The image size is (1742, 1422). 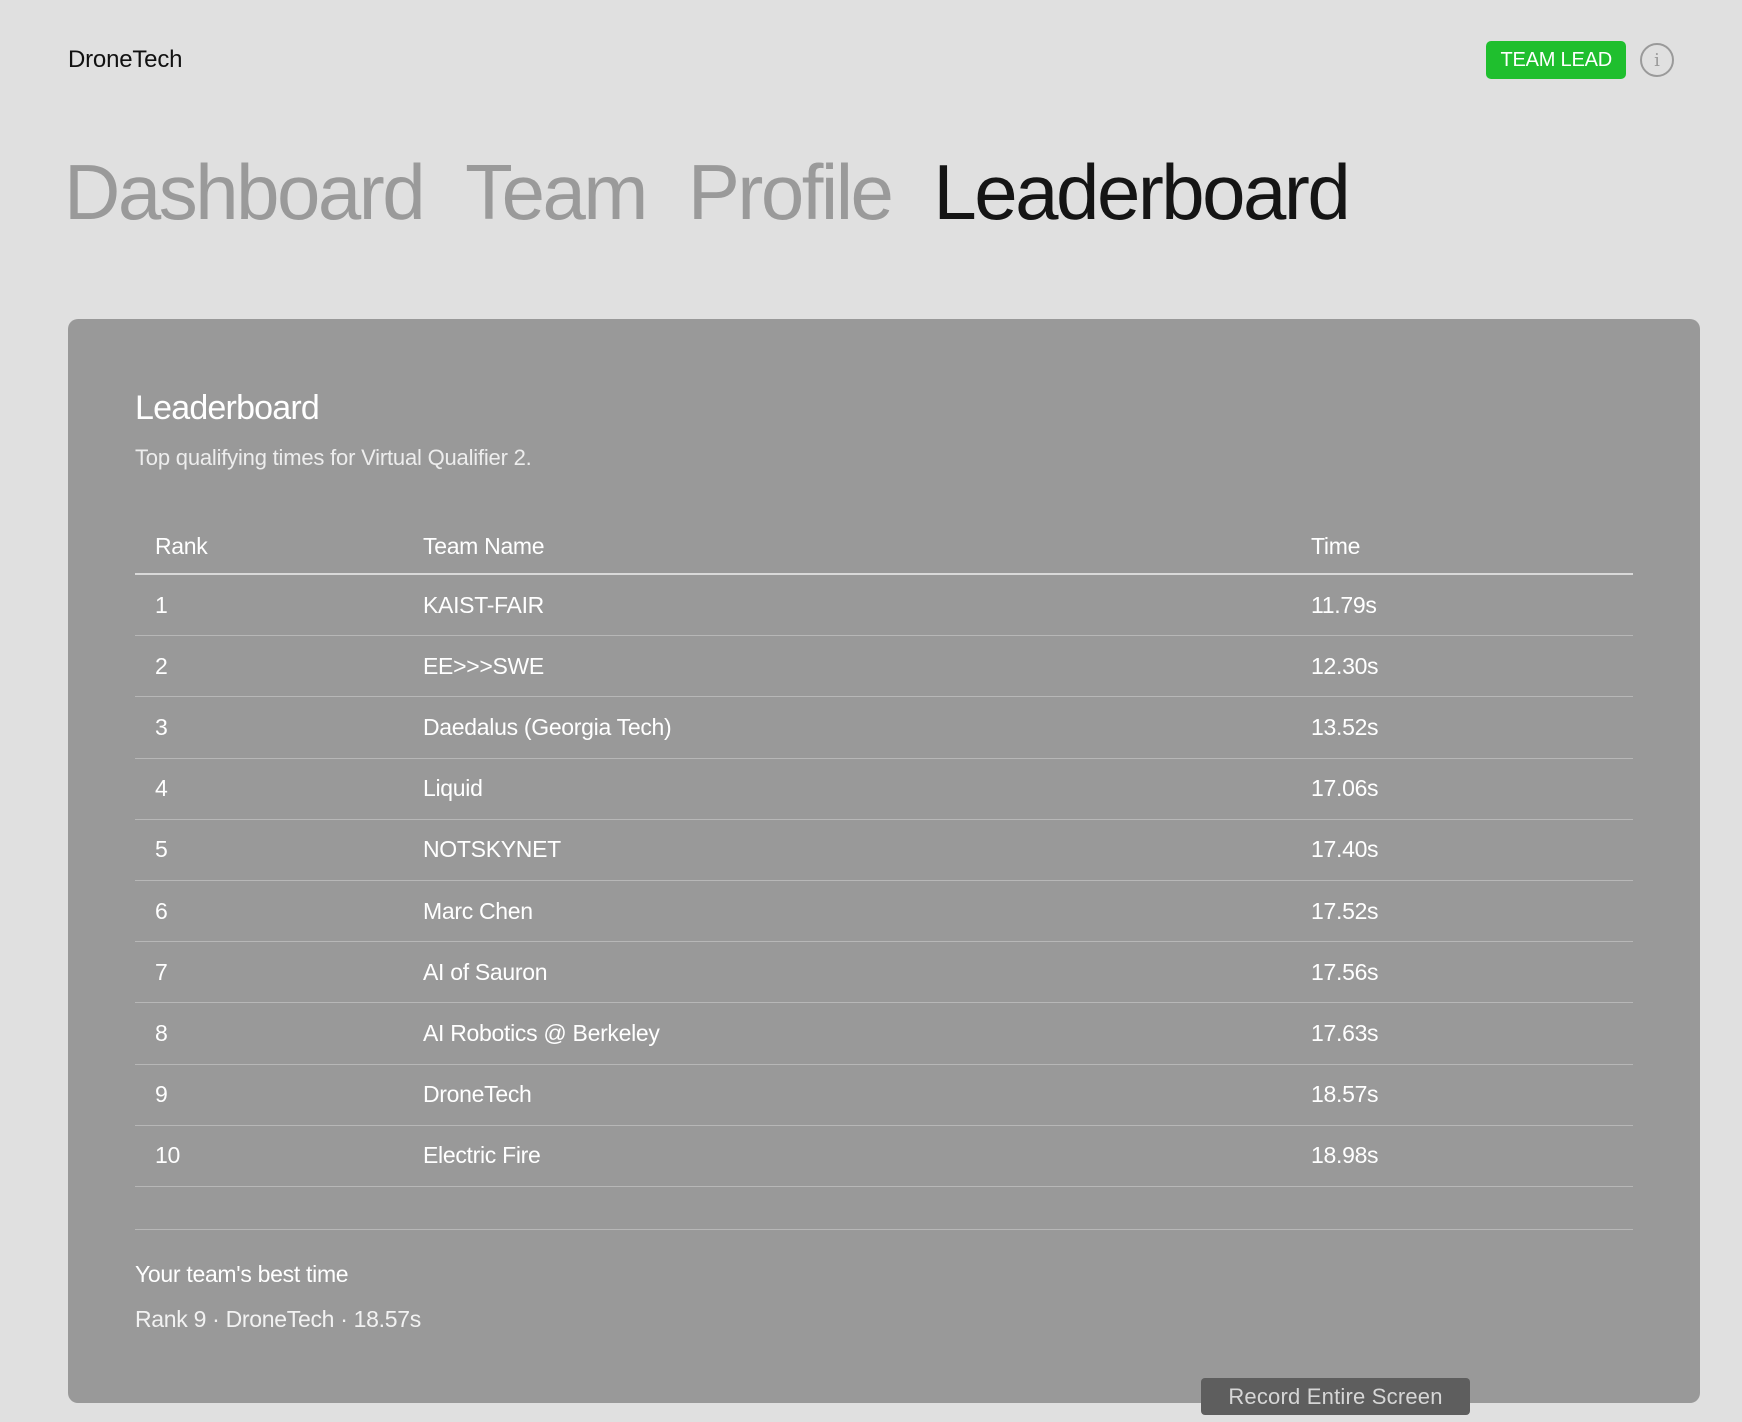 What do you see at coordinates (1336, 545) in the screenshot?
I see `column-header-time: Time` at bounding box center [1336, 545].